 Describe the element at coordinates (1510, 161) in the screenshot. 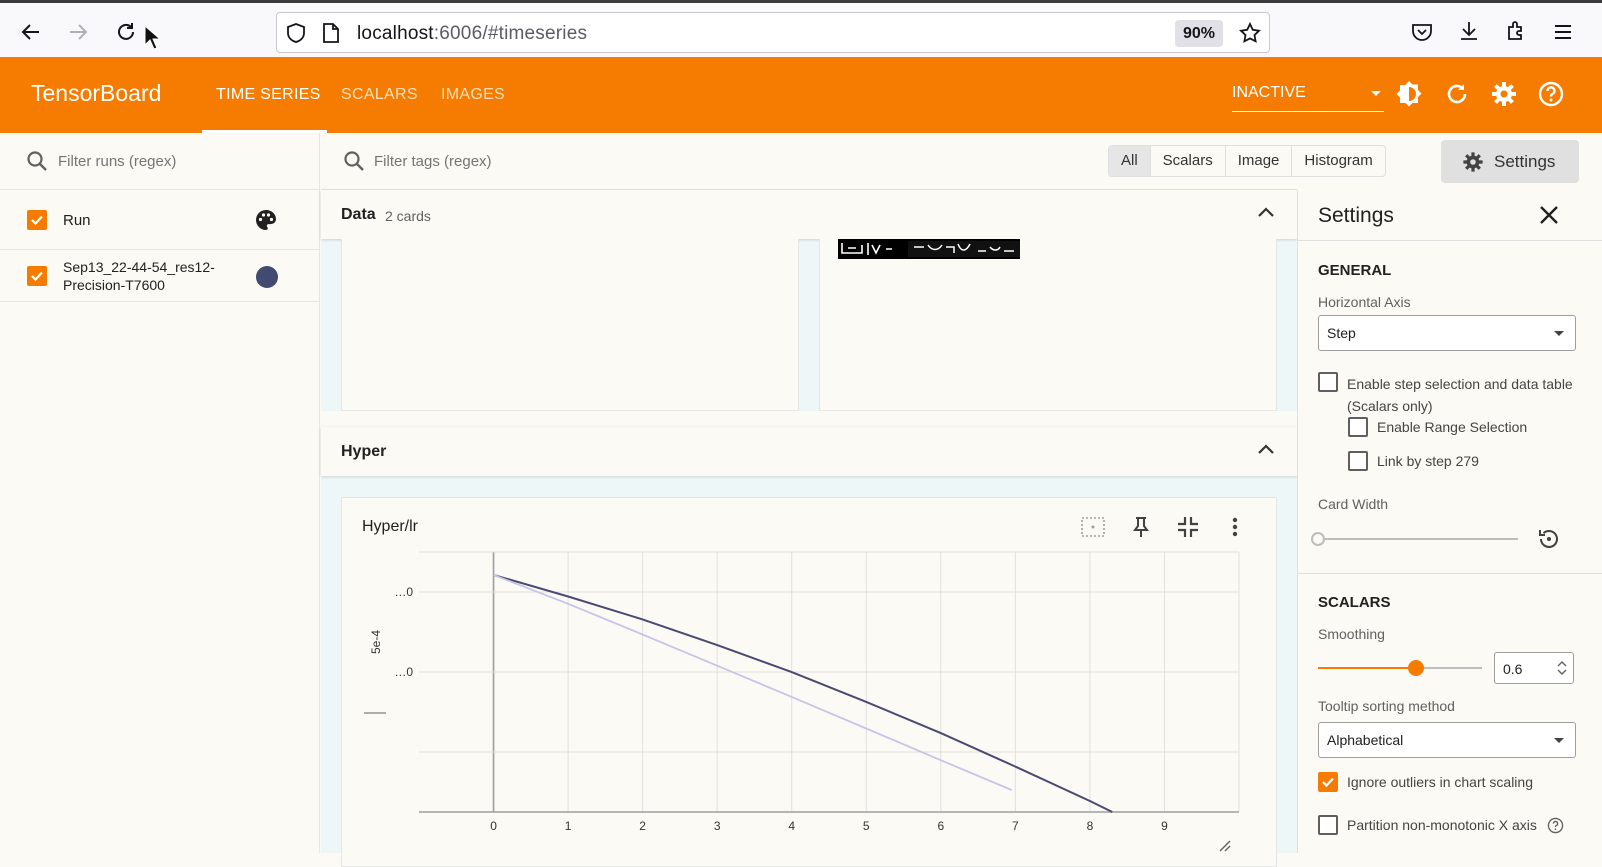

I see `settings-toggle-button: Settings` at that location.